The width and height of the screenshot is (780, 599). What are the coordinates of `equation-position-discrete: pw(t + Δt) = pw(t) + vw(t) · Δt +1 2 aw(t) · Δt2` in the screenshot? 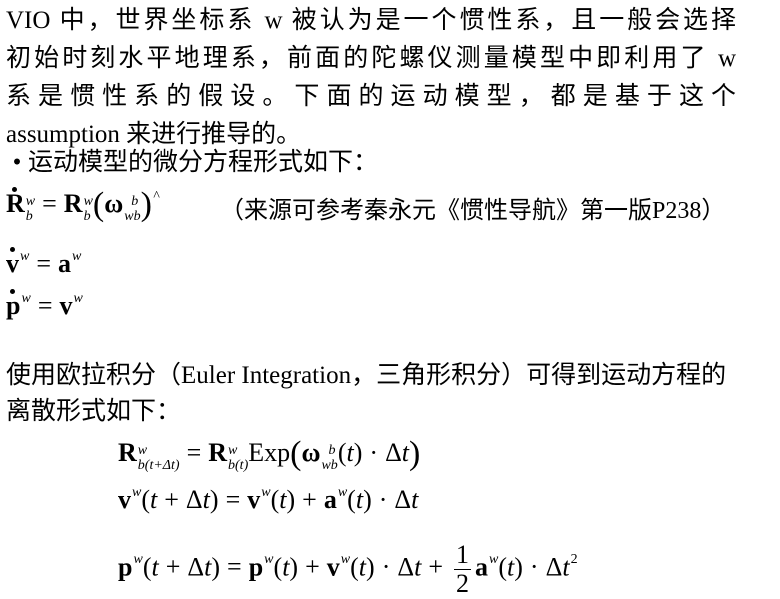 It's located at (348, 569).